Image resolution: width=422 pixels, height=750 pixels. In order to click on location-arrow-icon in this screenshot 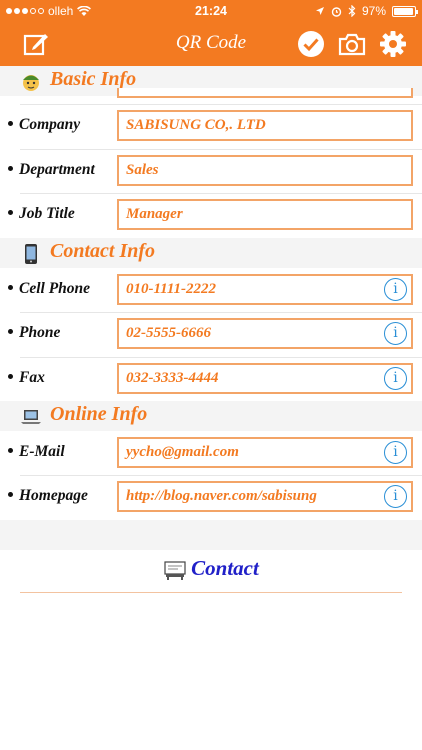, I will do `click(319, 11)`.